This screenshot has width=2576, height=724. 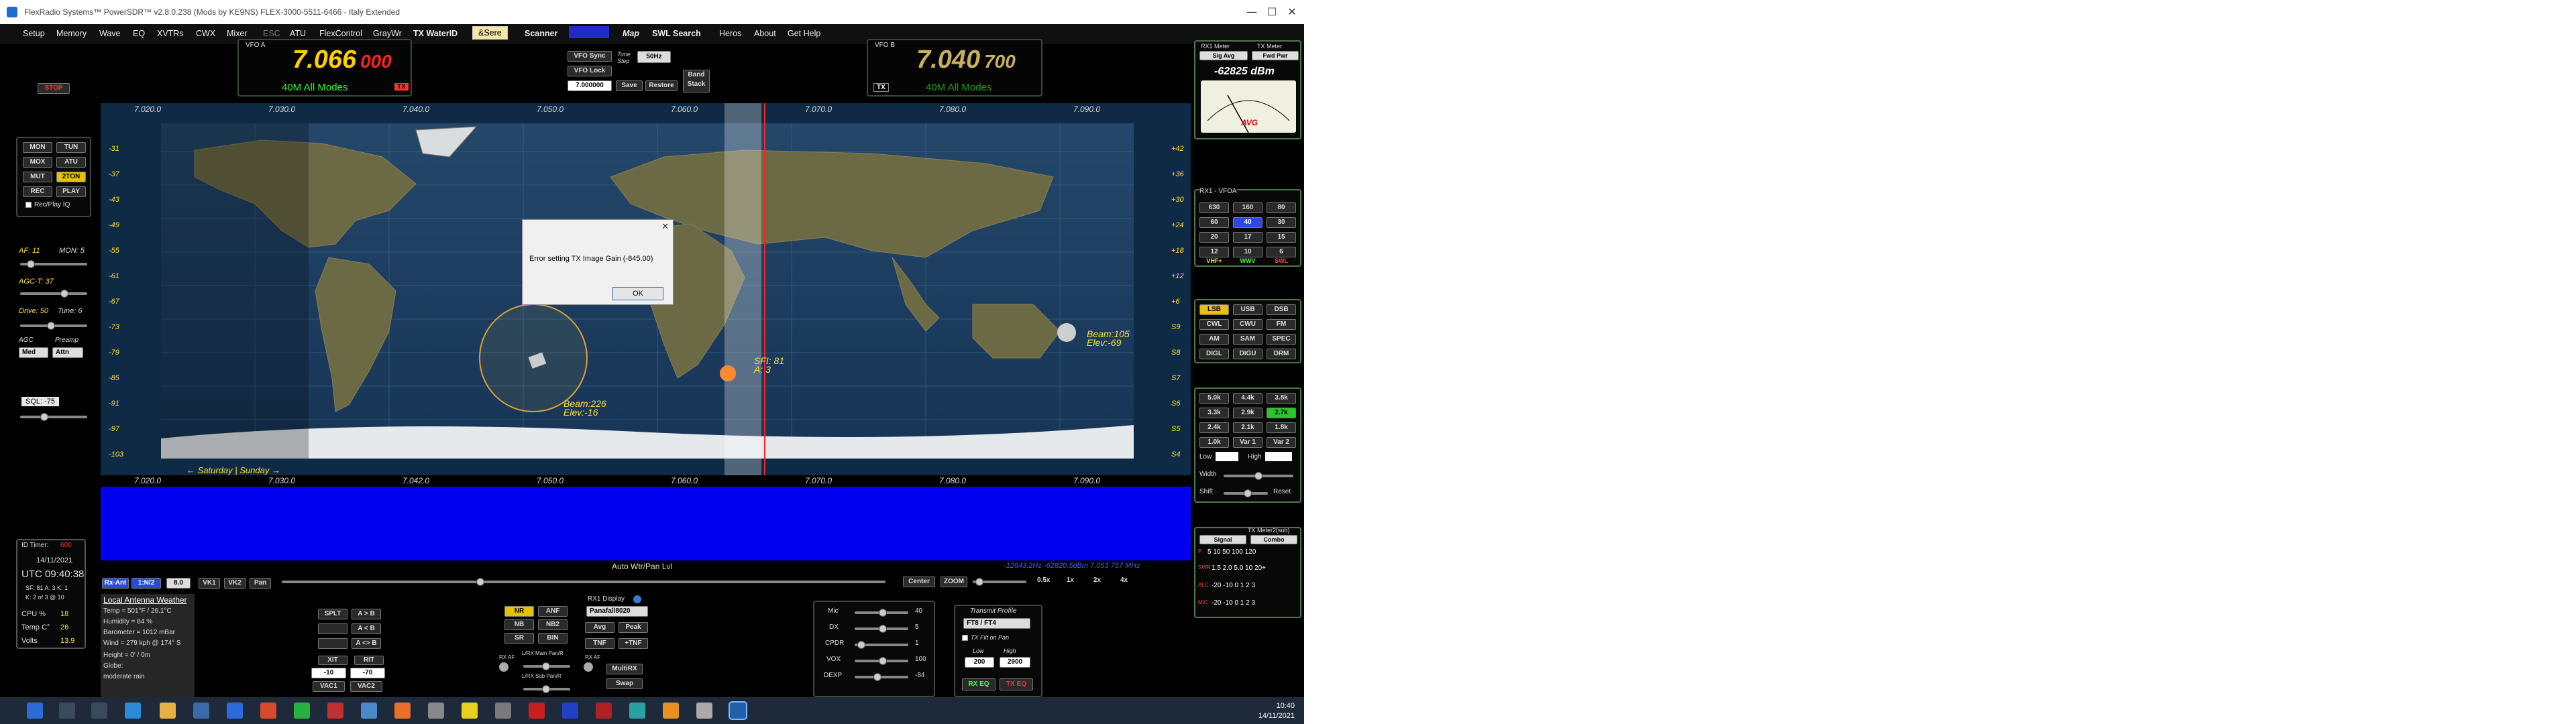 I want to click on band-swl-button: SWL, so click(x=1281, y=261).